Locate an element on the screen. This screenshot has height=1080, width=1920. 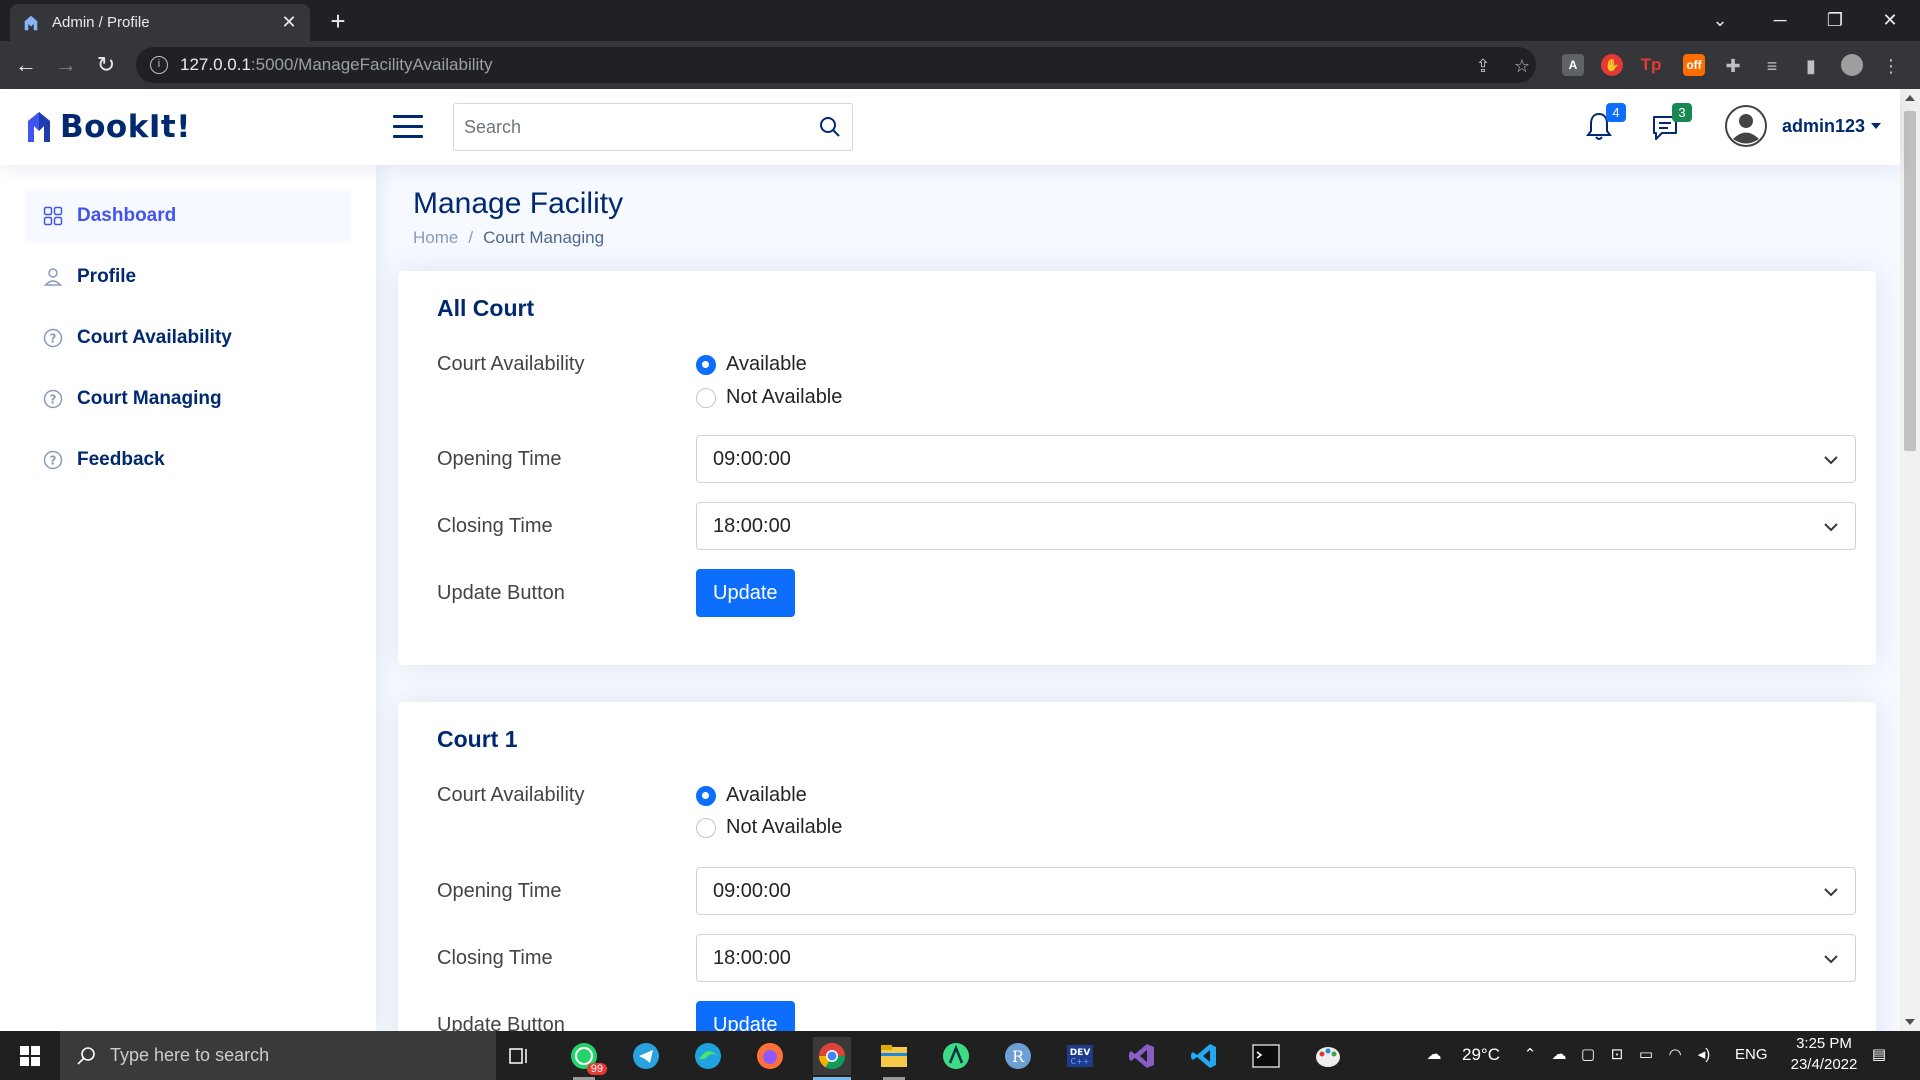
scroll-up-icon is located at coordinates (1910, 98).